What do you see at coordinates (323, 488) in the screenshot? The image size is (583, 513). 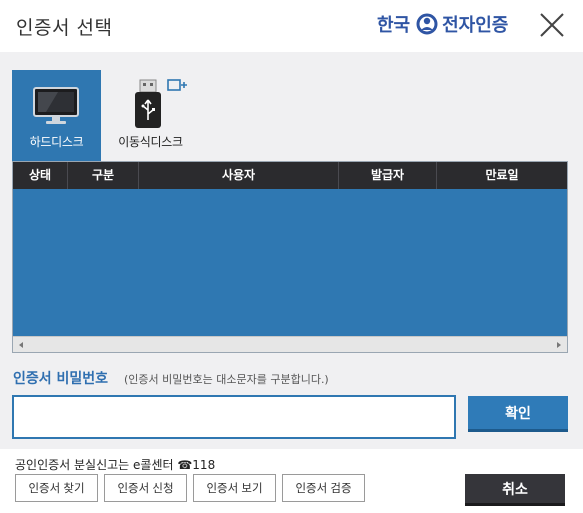 I see `verify-certificate-button: 인증서 검증` at bounding box center [323, 488].